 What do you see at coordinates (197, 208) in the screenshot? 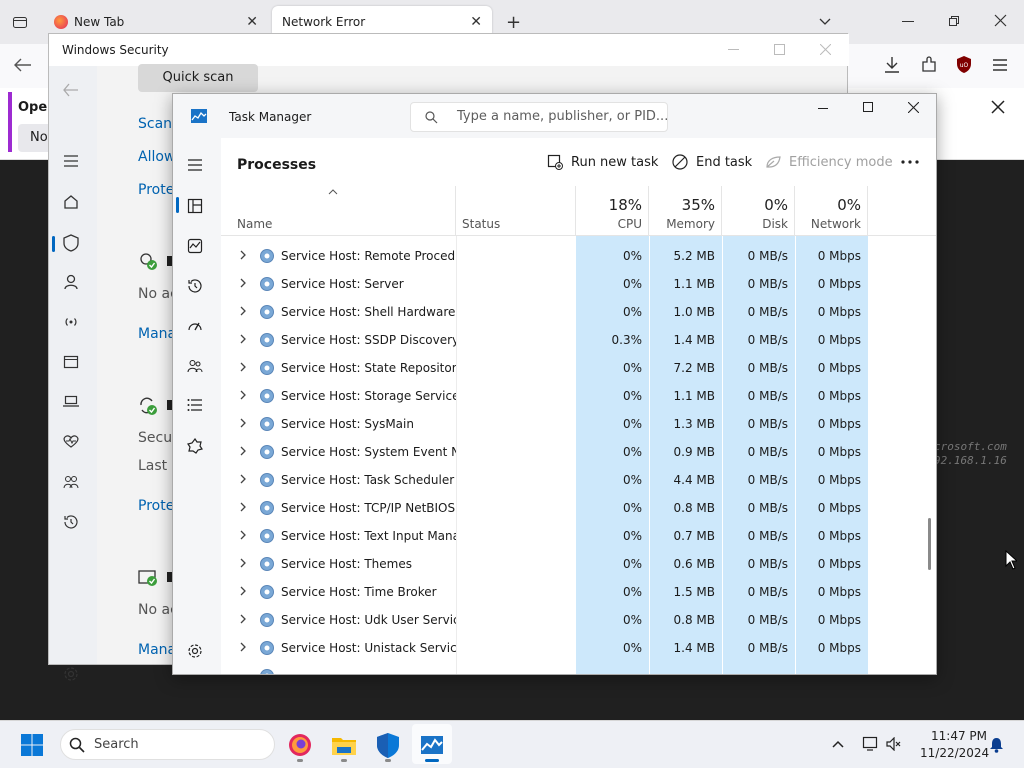
I see `processes-icon` at bounding box center [197, 208].